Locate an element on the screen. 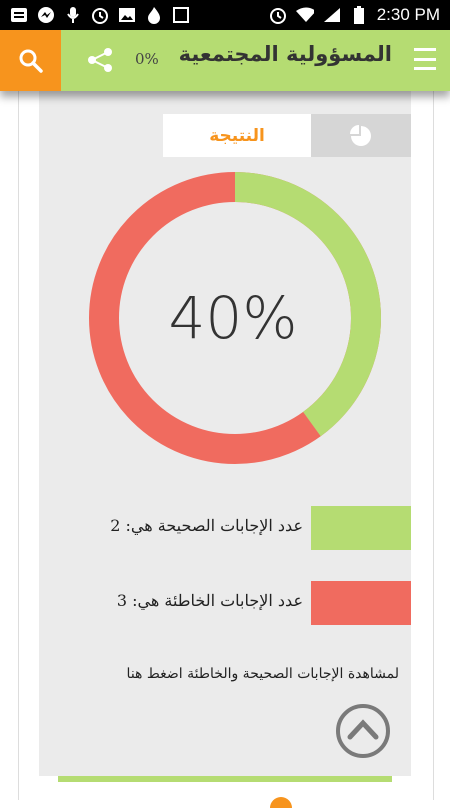 The height and width of the screenshot is (808, 450). square-icon is located at coordinates (181, 15).